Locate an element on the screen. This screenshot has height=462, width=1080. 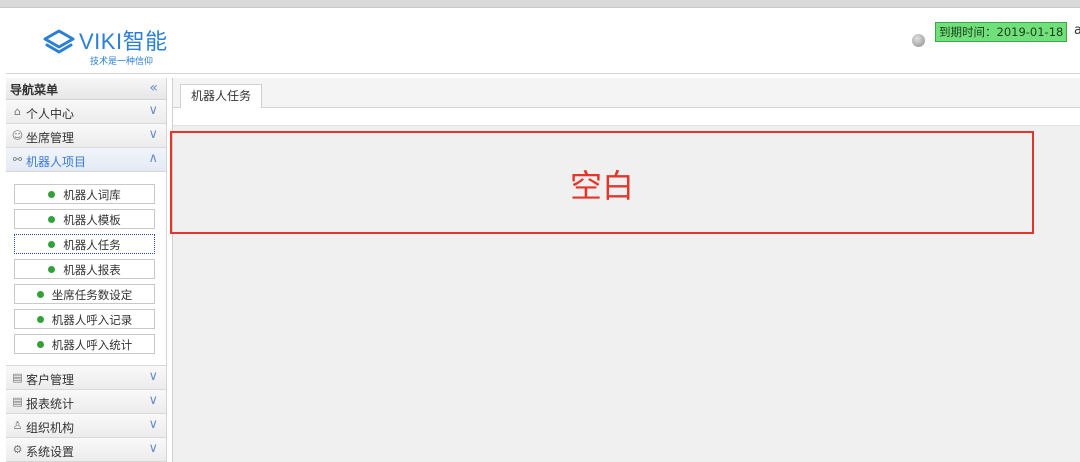
menu-label: 客户管理 is located at coordinates (50, 380).